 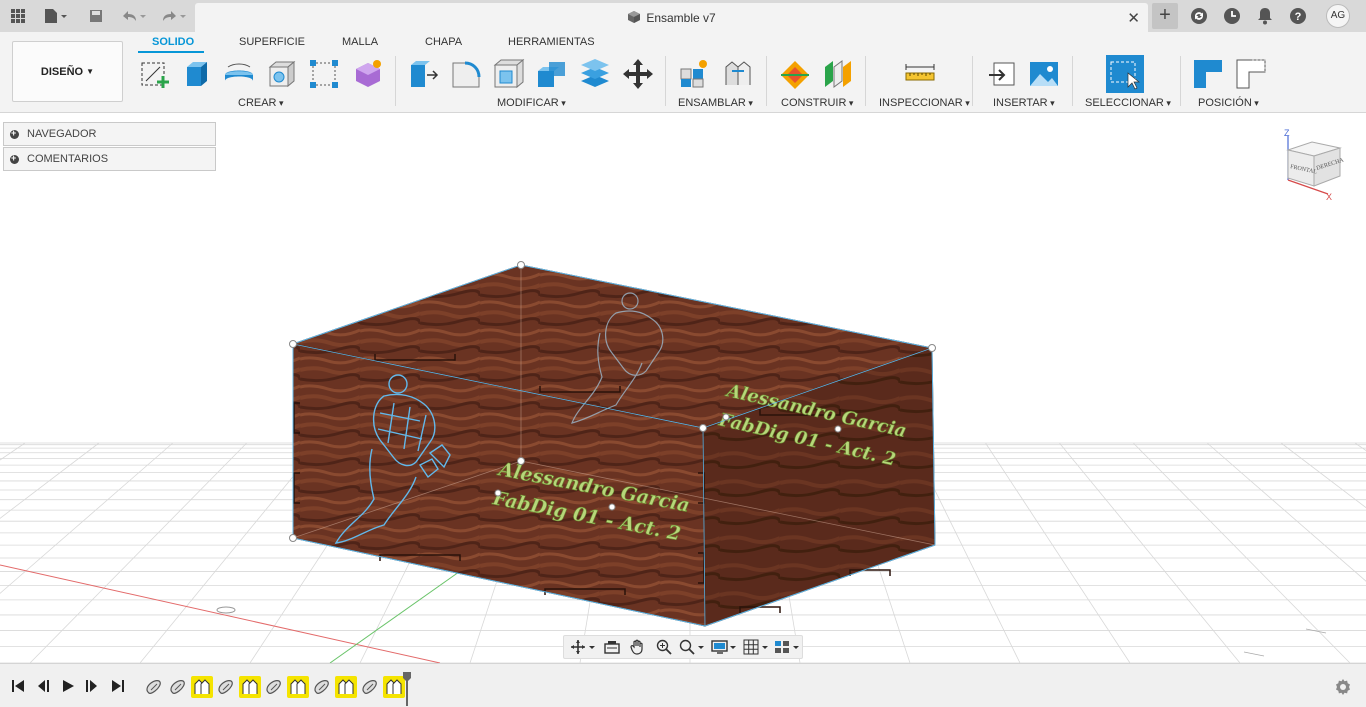 I want to click on grid-settings-icon, so click(x=756, y=647).